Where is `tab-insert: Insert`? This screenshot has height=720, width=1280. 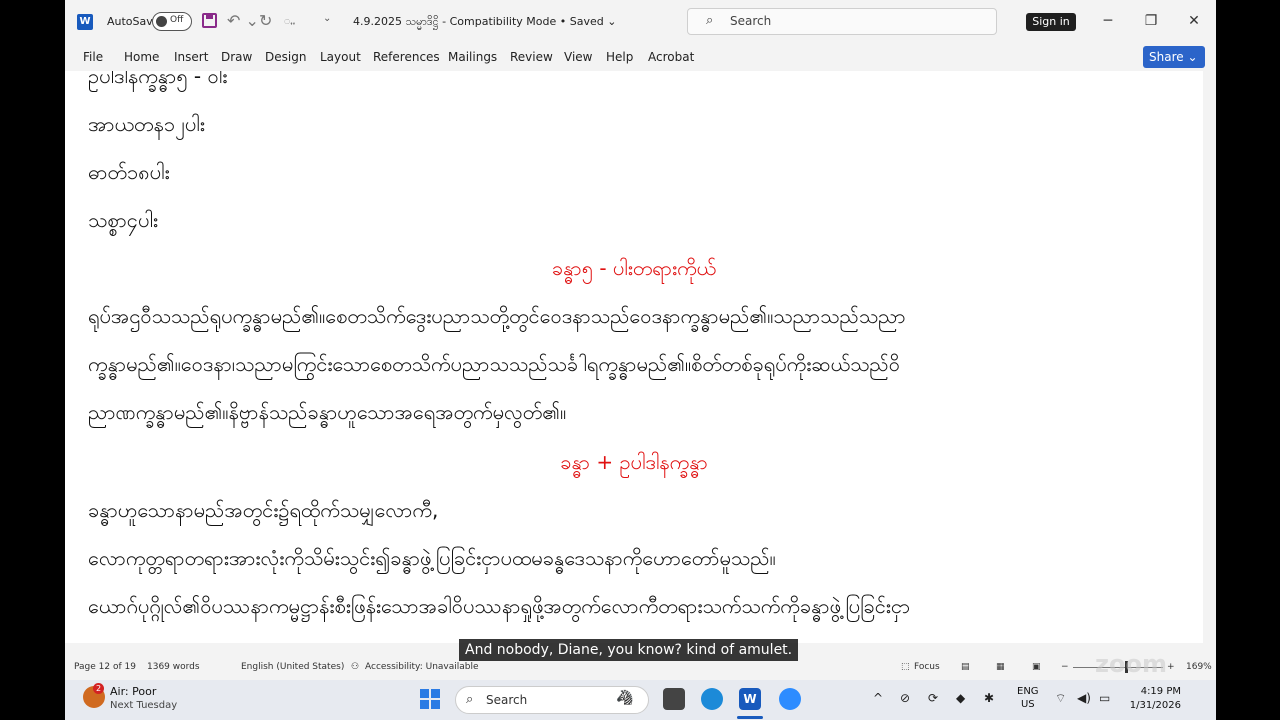
tab-insert: Insert is located at coordinates (191, 57).